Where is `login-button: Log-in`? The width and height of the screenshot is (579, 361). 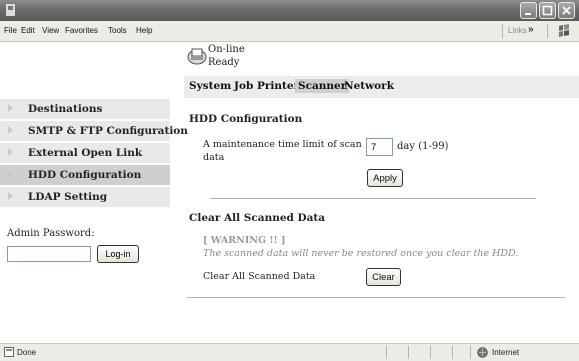
login-button: Log-in is located at coordinates (118, 254).